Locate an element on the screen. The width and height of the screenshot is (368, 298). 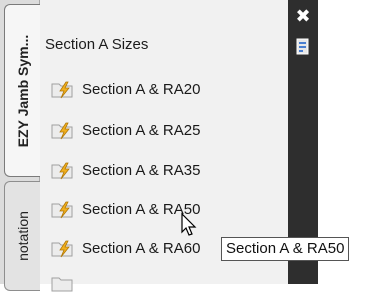
tool-item: Section A & RA25 is located at coordinates (165, 130).